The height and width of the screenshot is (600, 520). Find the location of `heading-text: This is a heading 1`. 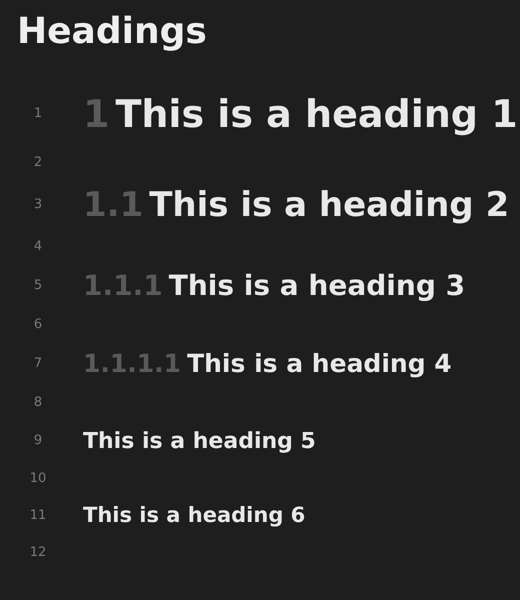

heading-text: This is a heading 1 is located at coordinates (316, 114).